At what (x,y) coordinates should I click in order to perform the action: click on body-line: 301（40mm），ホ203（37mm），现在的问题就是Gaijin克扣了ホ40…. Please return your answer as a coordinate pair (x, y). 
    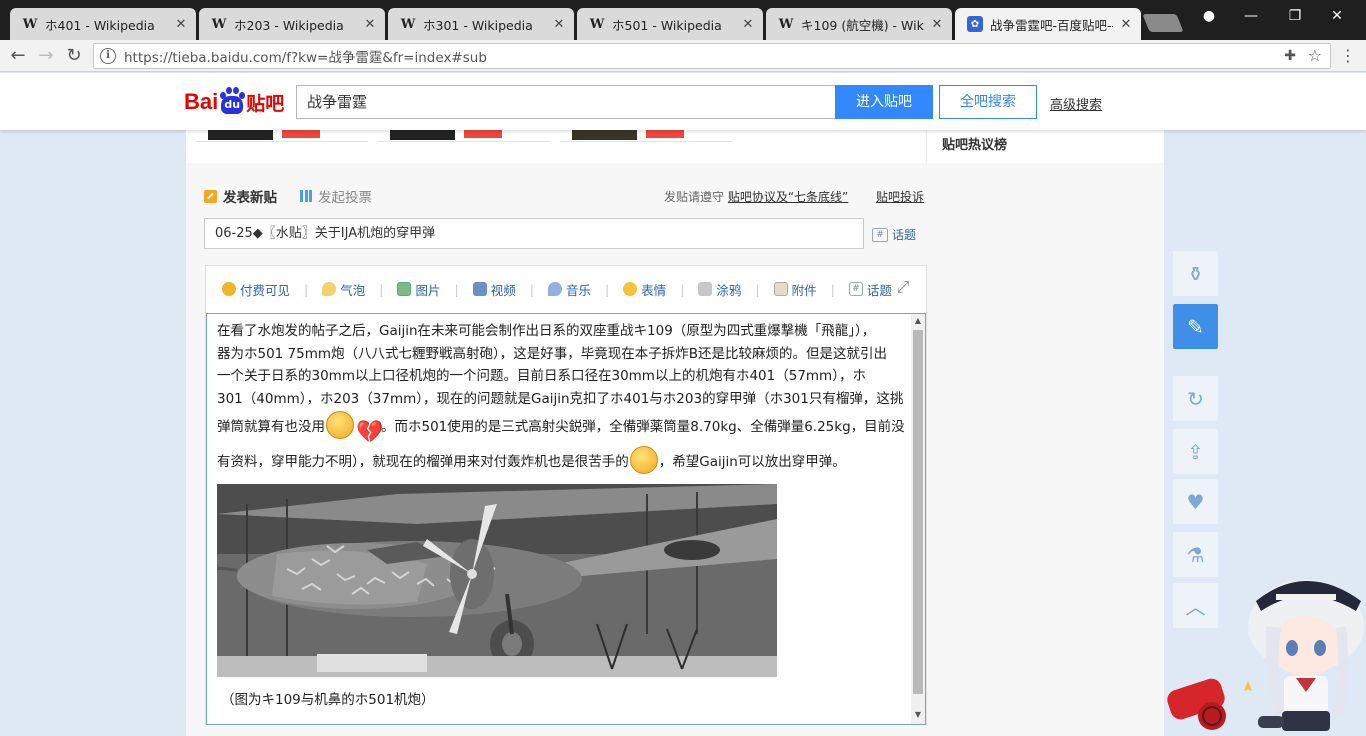
    Looking at the image, I should click on (560, 398).